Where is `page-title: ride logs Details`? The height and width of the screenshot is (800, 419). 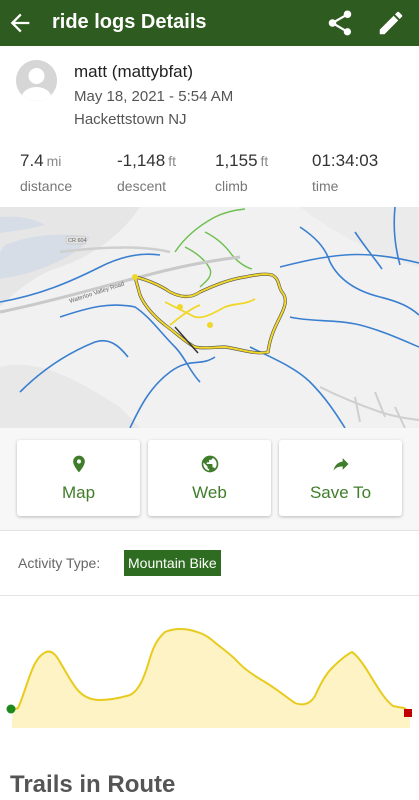 page-title: ride logs Details is located at coordinates (129, 22).